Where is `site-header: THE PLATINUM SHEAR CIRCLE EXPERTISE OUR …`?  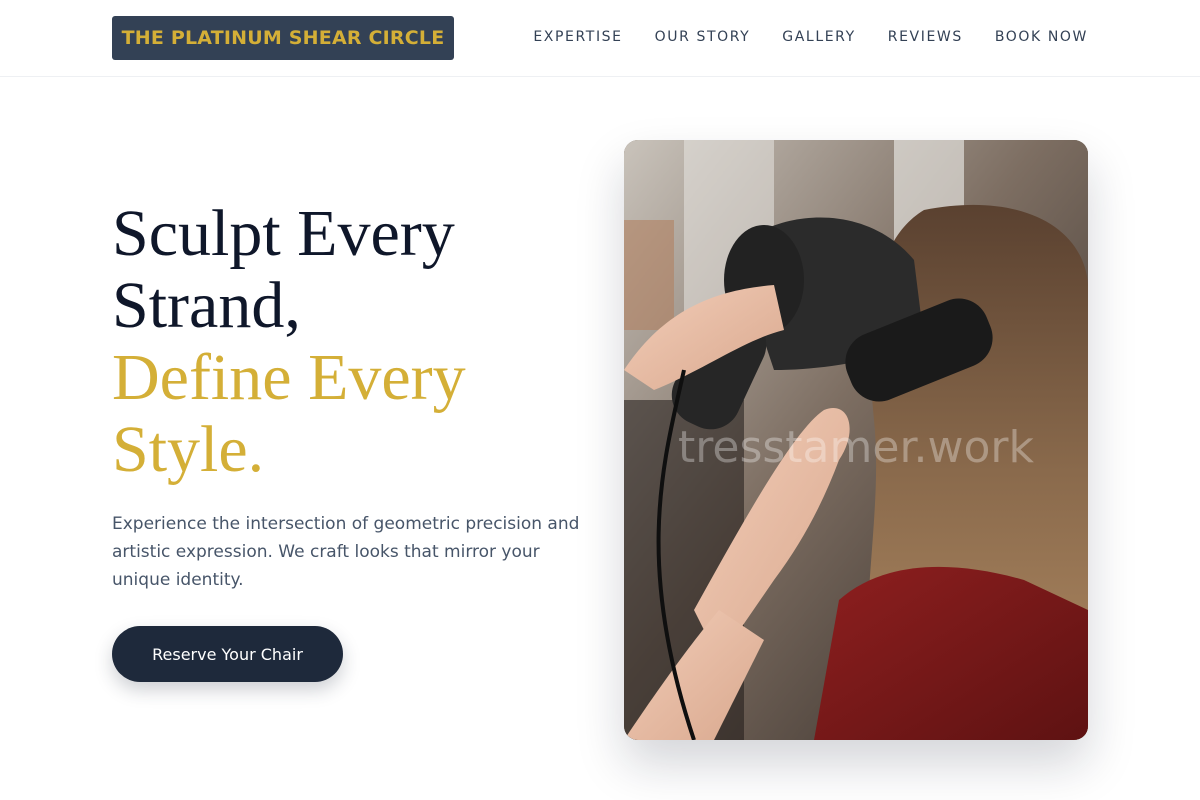 site-header: THE PLATINUM SHEAR CIRCLE EXPERTISE OUR … is located at coordinates (600, 38).